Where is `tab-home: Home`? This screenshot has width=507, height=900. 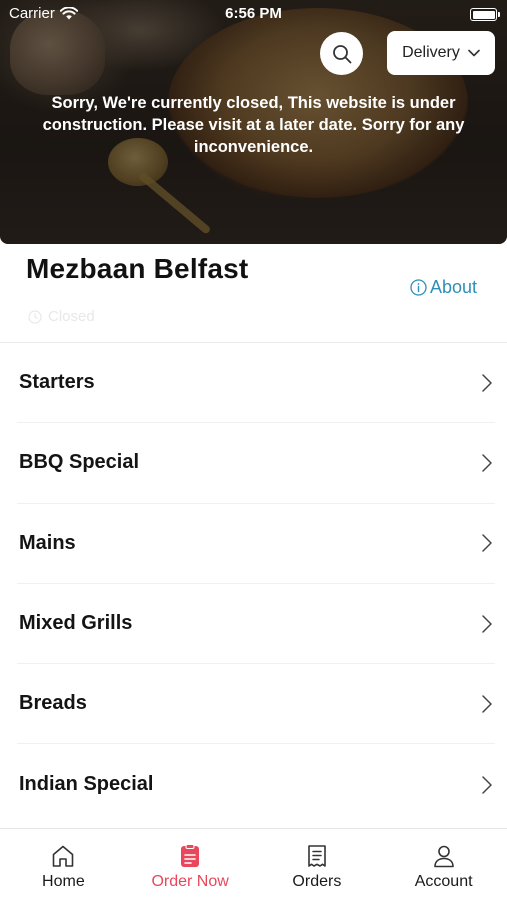
tab-home: Home is located at coordinates (63, 864).